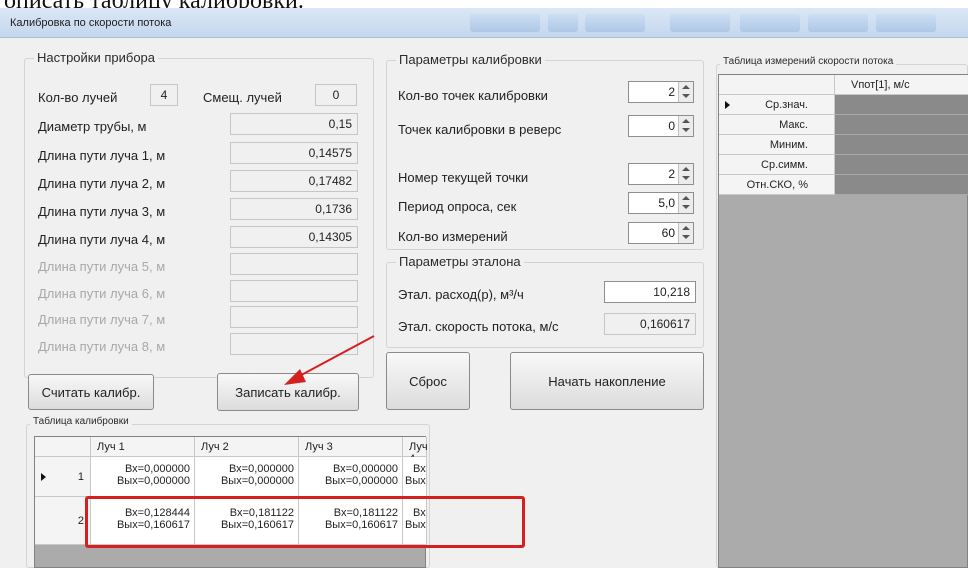  Describe the element at coordinates (102, 183) in the screenshot. I see `beam2-length-label: Длина пути луча 2, м` at that location.